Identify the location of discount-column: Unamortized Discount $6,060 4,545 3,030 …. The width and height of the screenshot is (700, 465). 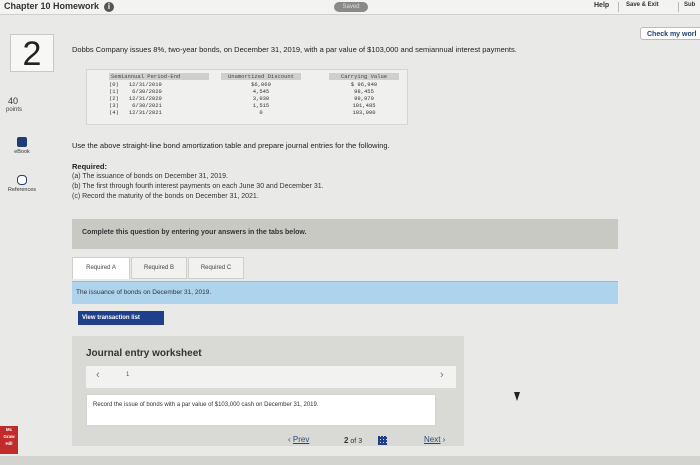
(261, 94).